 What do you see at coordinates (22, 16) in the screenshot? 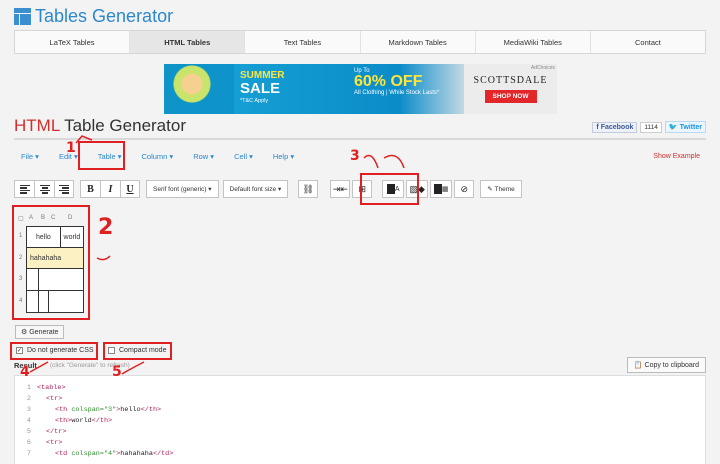
I see `table-logo-icon` at bounding box center [22, 16].